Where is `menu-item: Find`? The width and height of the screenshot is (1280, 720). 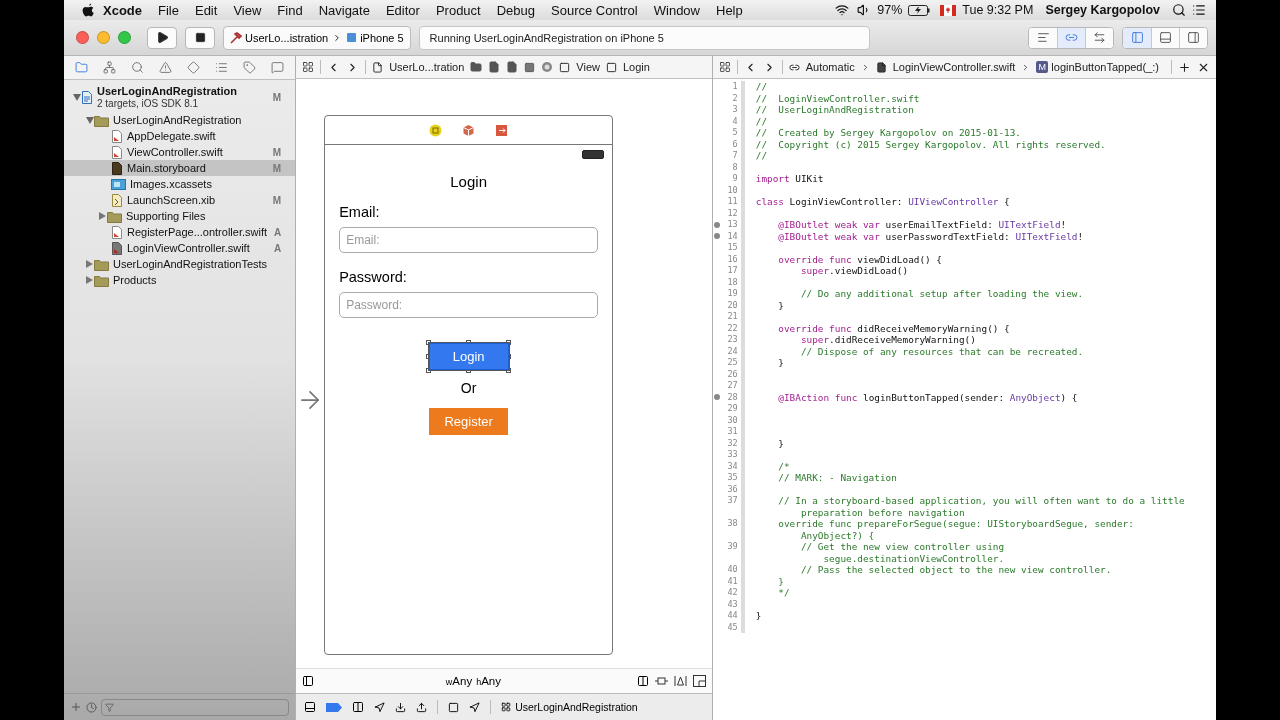 menu-item: Find is located at coordinates (290, 10).